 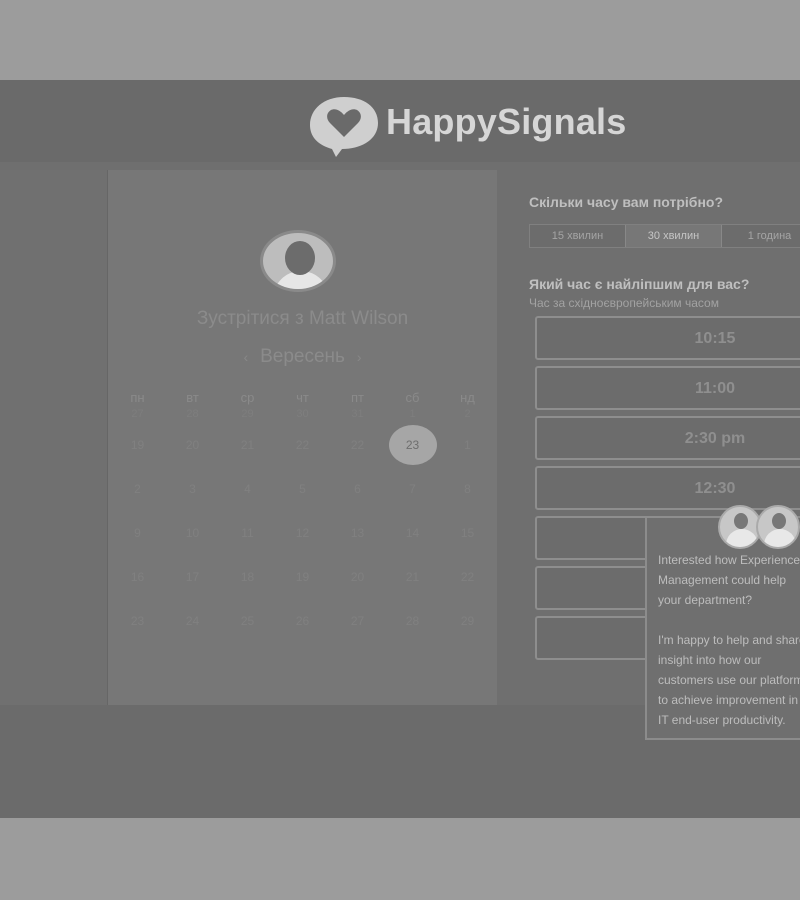 I want to click on calendar-day: 7, so click(x=412, y=489).